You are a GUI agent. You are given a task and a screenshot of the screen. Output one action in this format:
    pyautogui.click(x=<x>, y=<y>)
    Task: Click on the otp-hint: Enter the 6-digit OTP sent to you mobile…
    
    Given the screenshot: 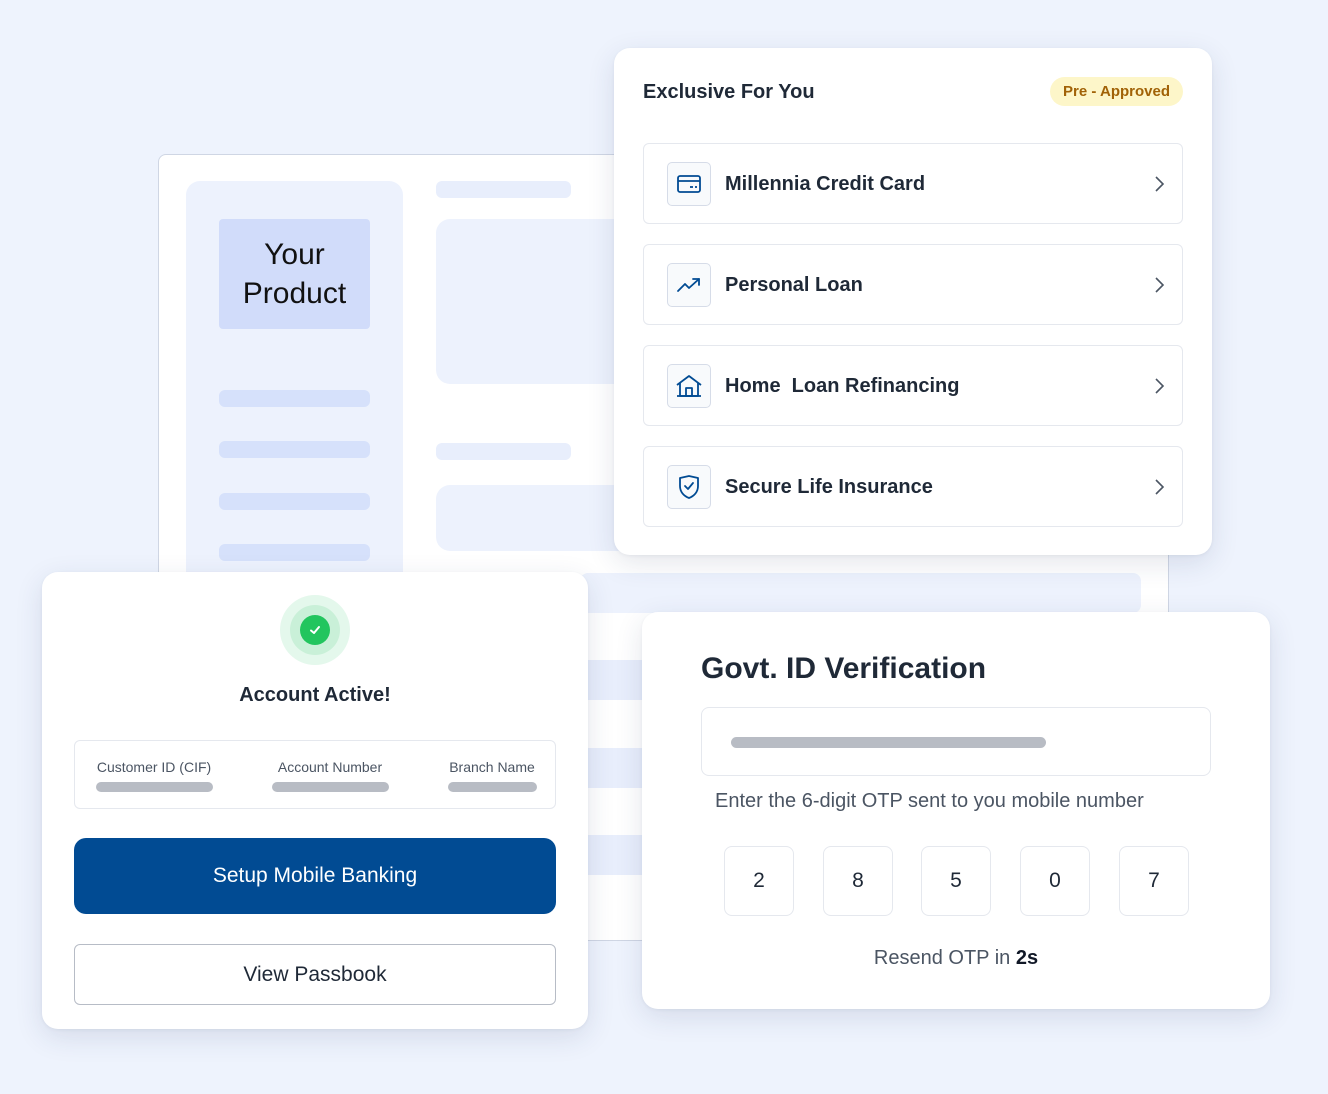 What is the action you would take?
    pyautogui.click(x=929, y=801)
    